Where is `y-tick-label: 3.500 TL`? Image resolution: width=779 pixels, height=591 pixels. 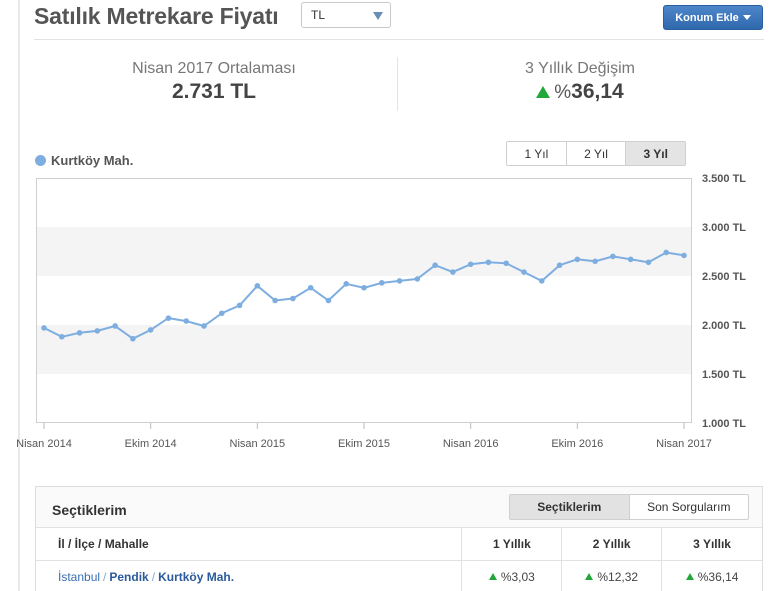 y-tick-label: 3.500 TL is located at coordinates (724, 179).